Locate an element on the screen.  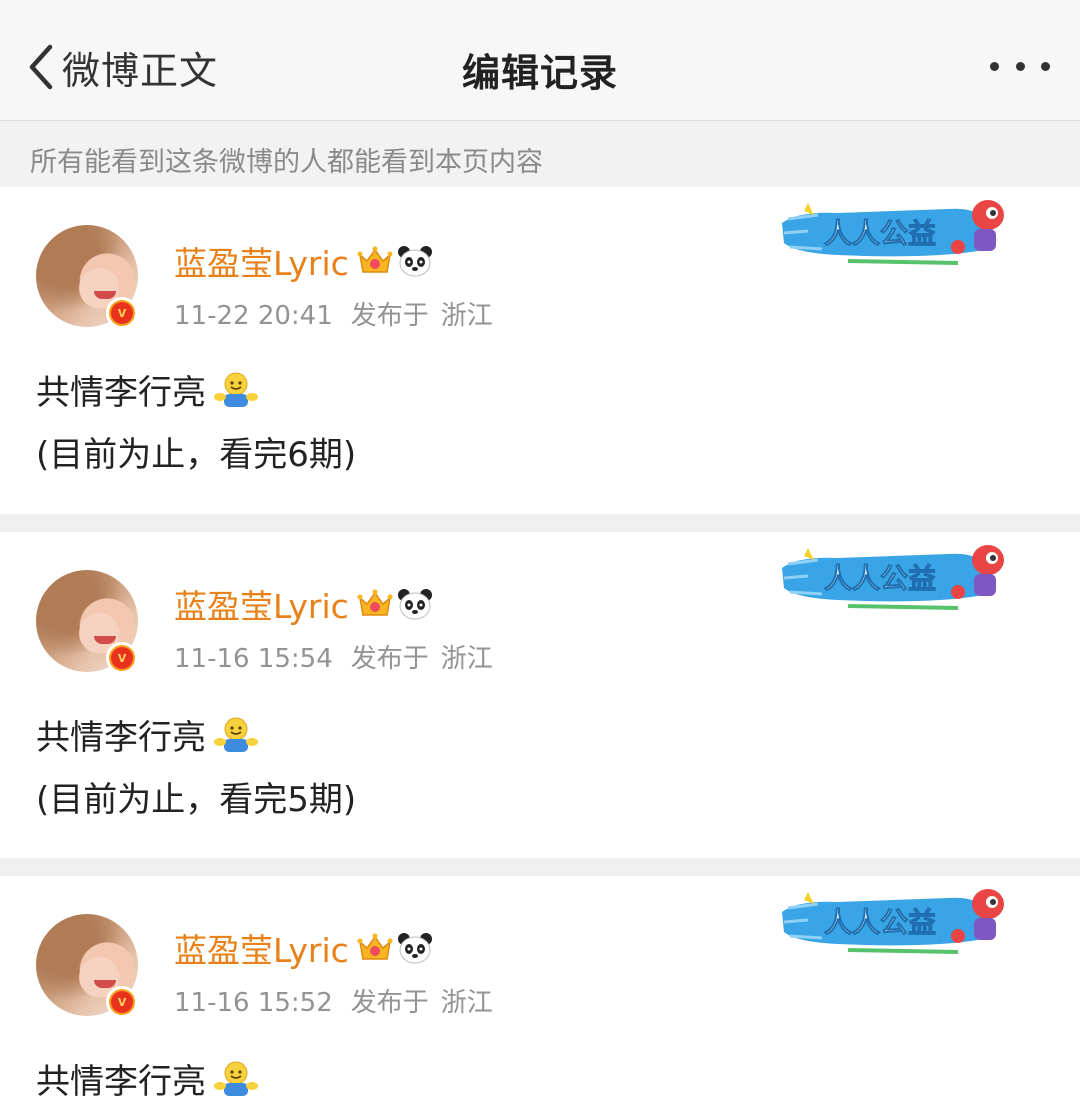
page-title: 编辑记录 is located at coordinates (539, 73).